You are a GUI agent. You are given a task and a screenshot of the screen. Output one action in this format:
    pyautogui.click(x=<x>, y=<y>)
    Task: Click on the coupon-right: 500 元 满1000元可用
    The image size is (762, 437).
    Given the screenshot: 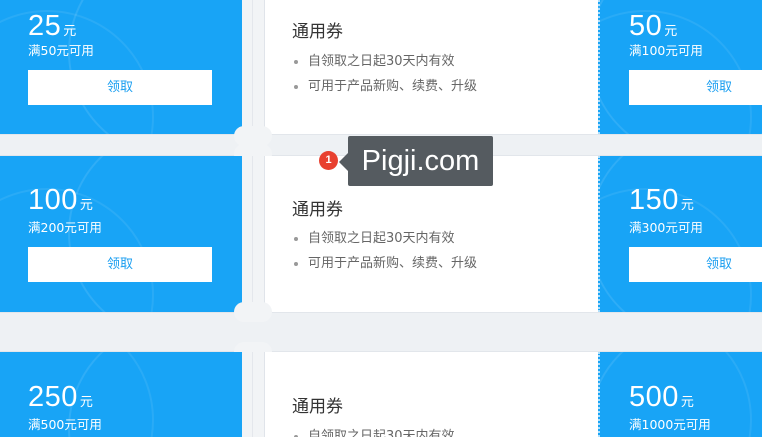 What is the action you would take?
    pyautogui.click(x=680, y=394)
    